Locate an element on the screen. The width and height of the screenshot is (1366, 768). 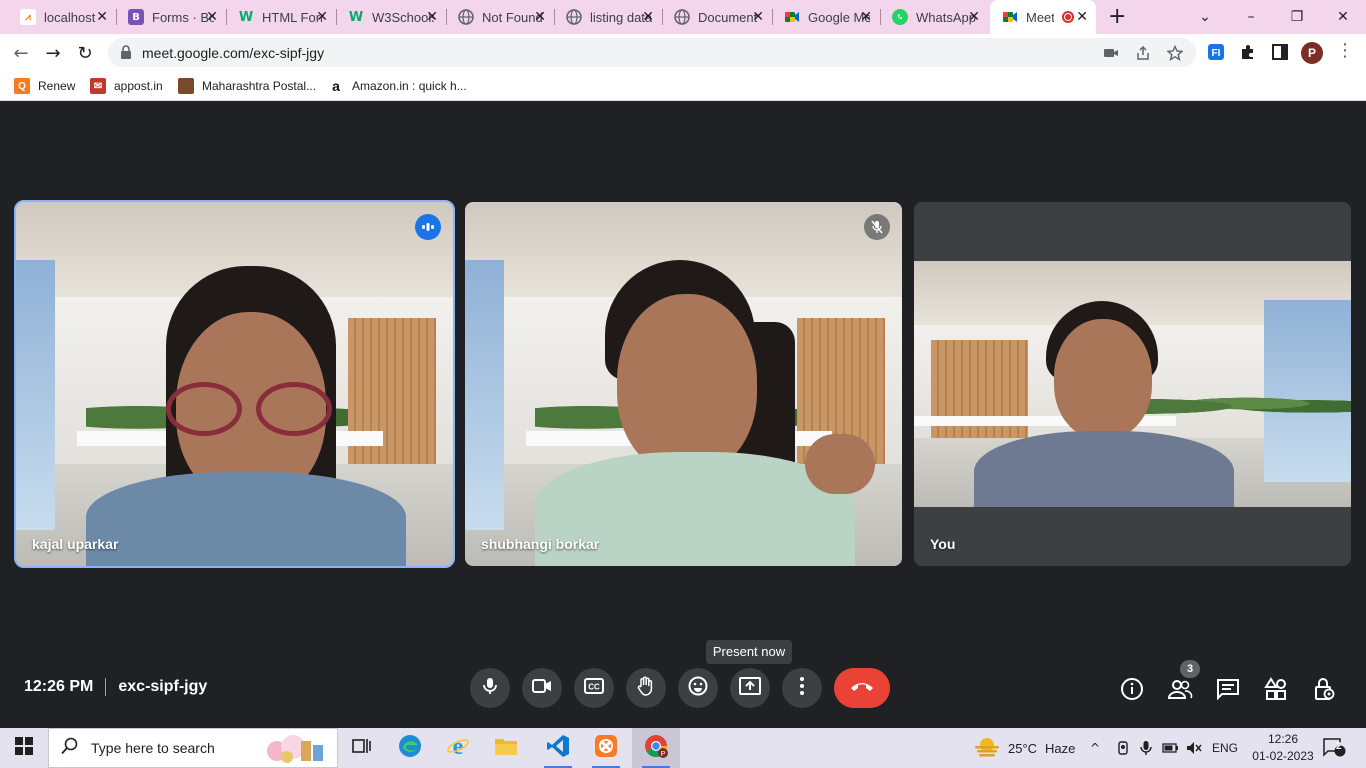
host-controls-icon is located at coordinates (1324, 689).